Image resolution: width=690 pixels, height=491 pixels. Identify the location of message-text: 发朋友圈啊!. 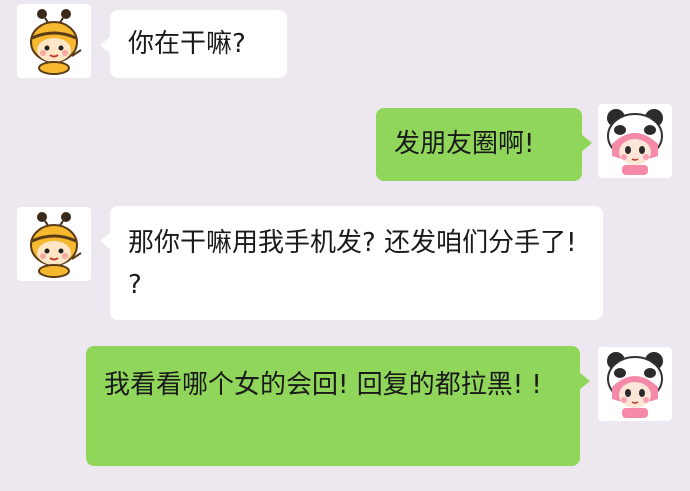
(464, 144).